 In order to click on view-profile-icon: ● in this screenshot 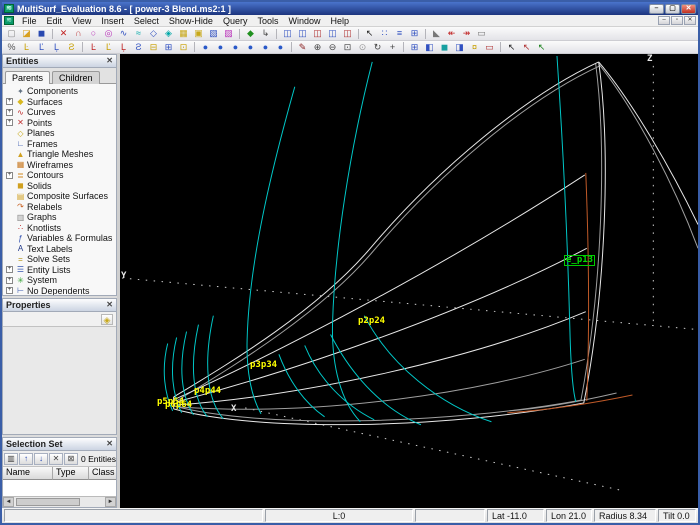, I will do `click(235, 47)`.